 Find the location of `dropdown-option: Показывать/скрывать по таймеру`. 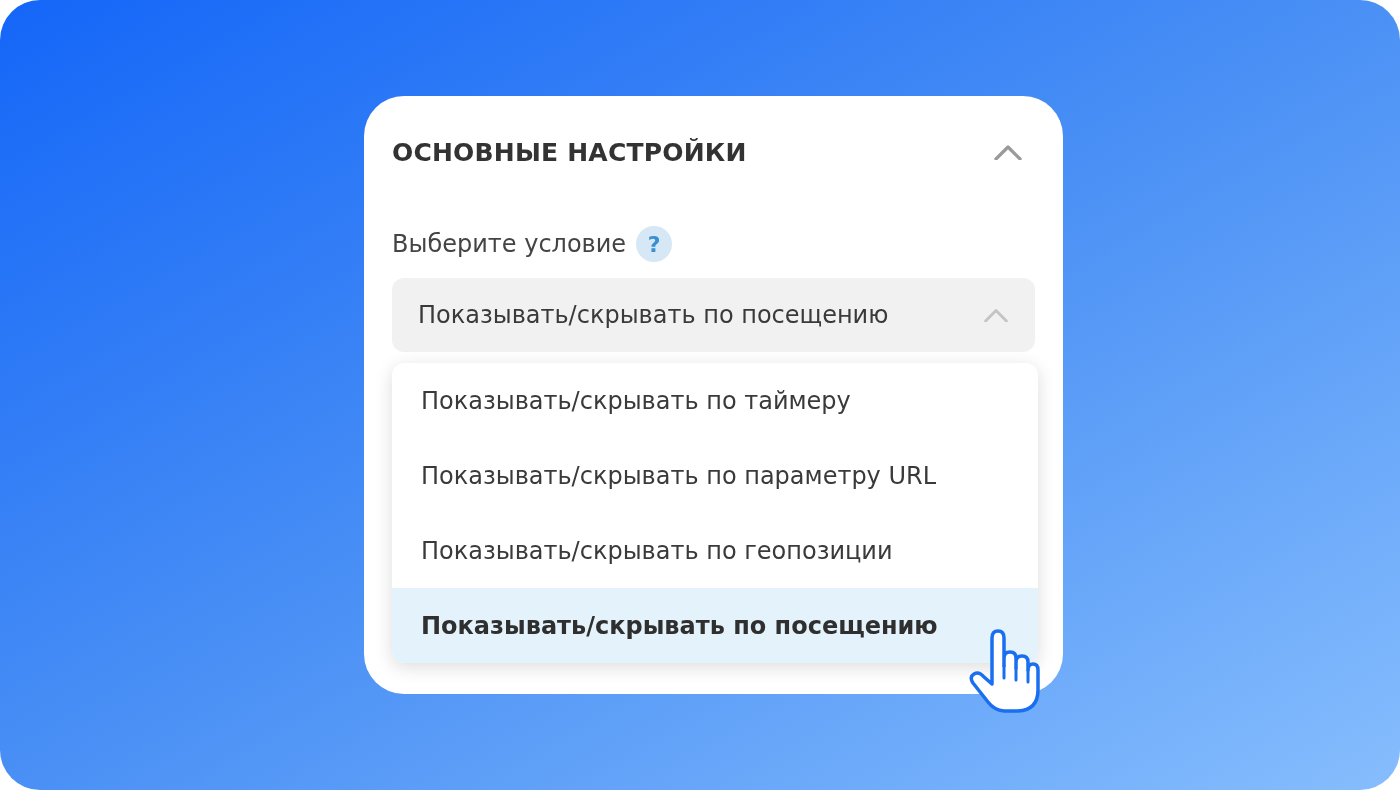

dropdown-option: Показывать/скрывать по таймеру is located at coordinates (715, 400).